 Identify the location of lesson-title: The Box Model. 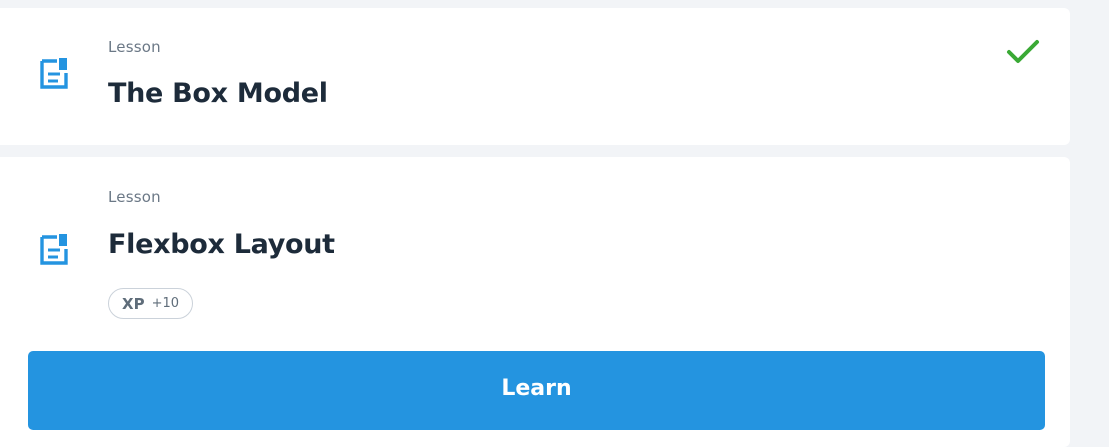
(218, 93).